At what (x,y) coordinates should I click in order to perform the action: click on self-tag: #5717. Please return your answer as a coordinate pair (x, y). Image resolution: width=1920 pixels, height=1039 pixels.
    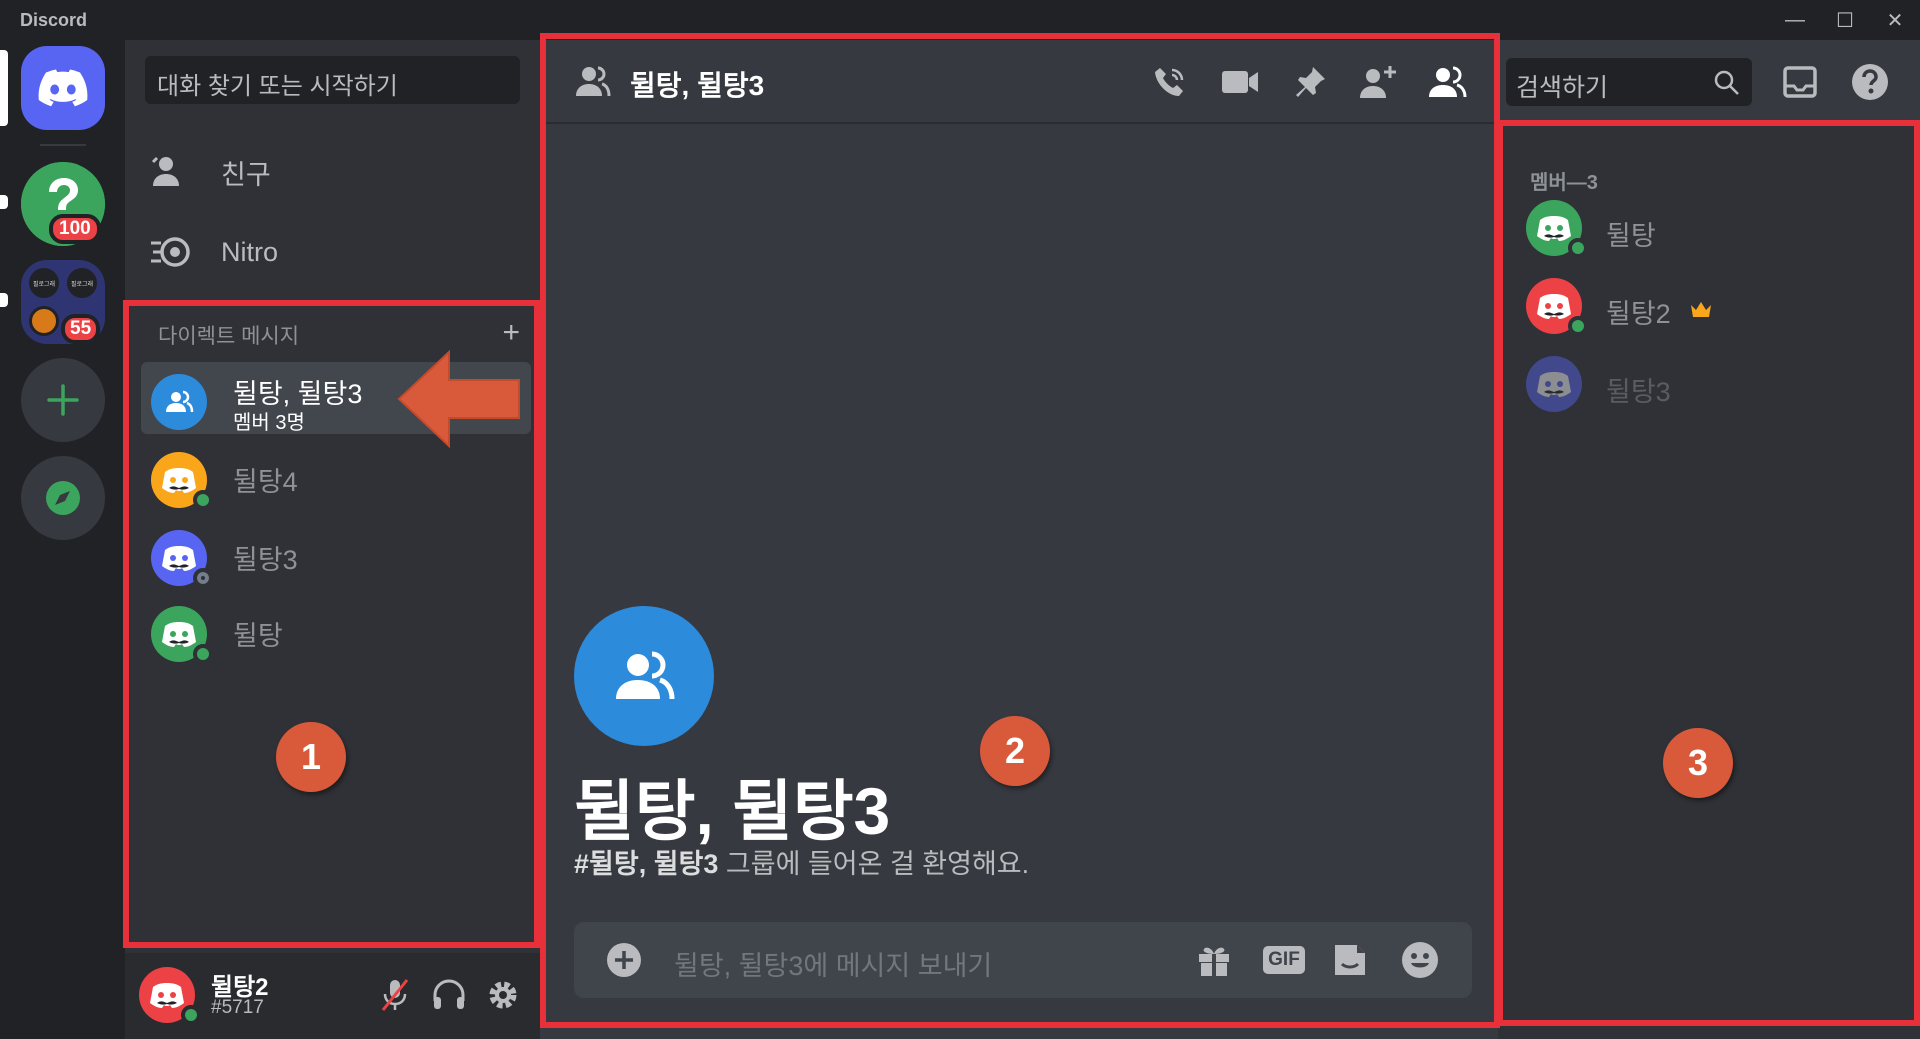
    Looking at the image, I should click on (237, 1007).